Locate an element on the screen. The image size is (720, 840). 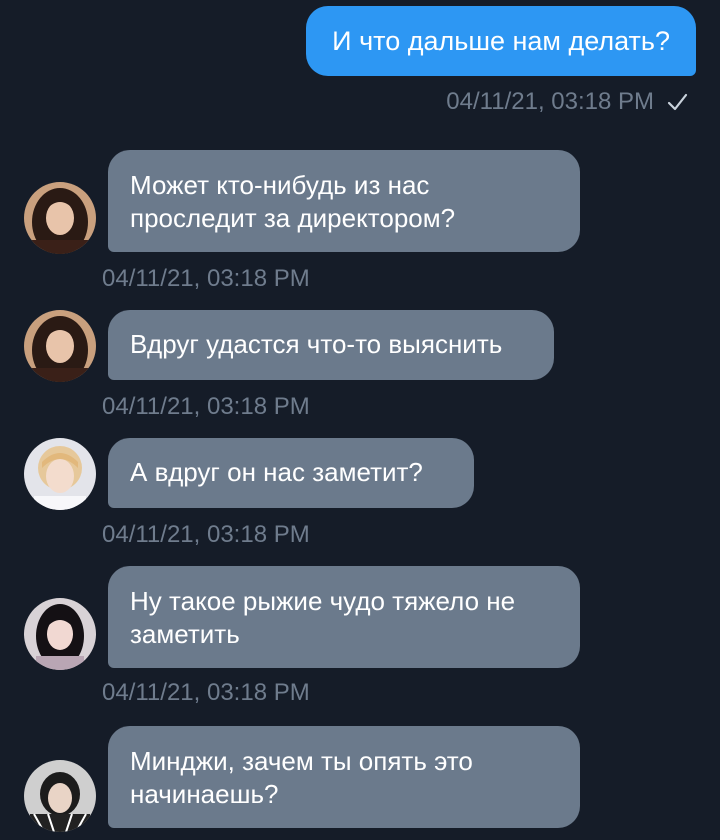
check-icon is located at coordinates (677, 102).